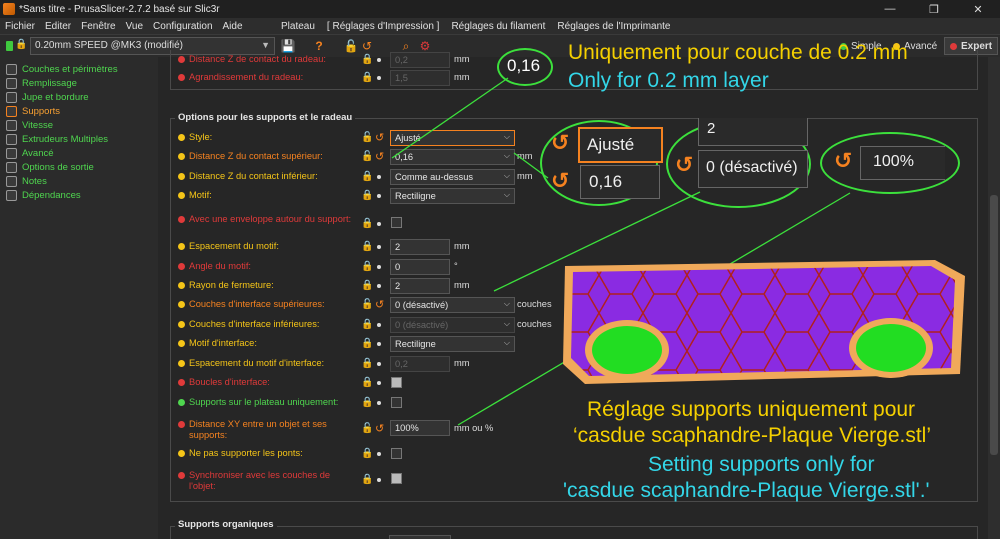 Image resolution: width=1000 pixels, height=539 pixels. What do you see at coordinates (452, 177) in the screenshot?
I see `bottom-contact-z-select: Comme au-dessus ⌵` at bounding box center [452, 177].